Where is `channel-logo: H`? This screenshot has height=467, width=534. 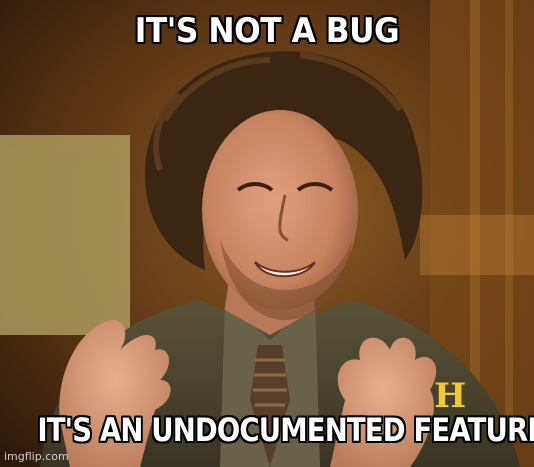 channel-logo: H is located at coordinates (450, 396).